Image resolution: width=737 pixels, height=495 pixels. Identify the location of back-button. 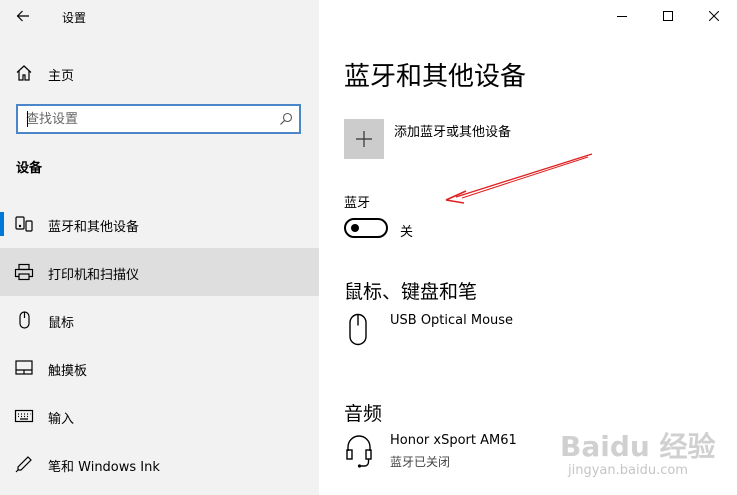
(23, 17).